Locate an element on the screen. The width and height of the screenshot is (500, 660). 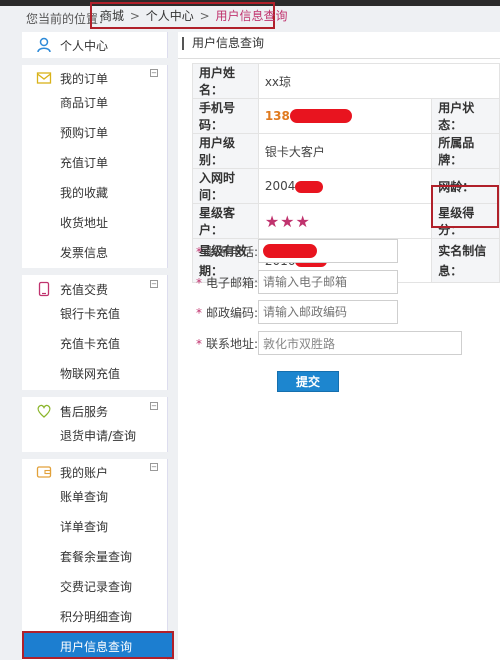
level-value: 银卡大客户 is located at coordinates (345, 151).